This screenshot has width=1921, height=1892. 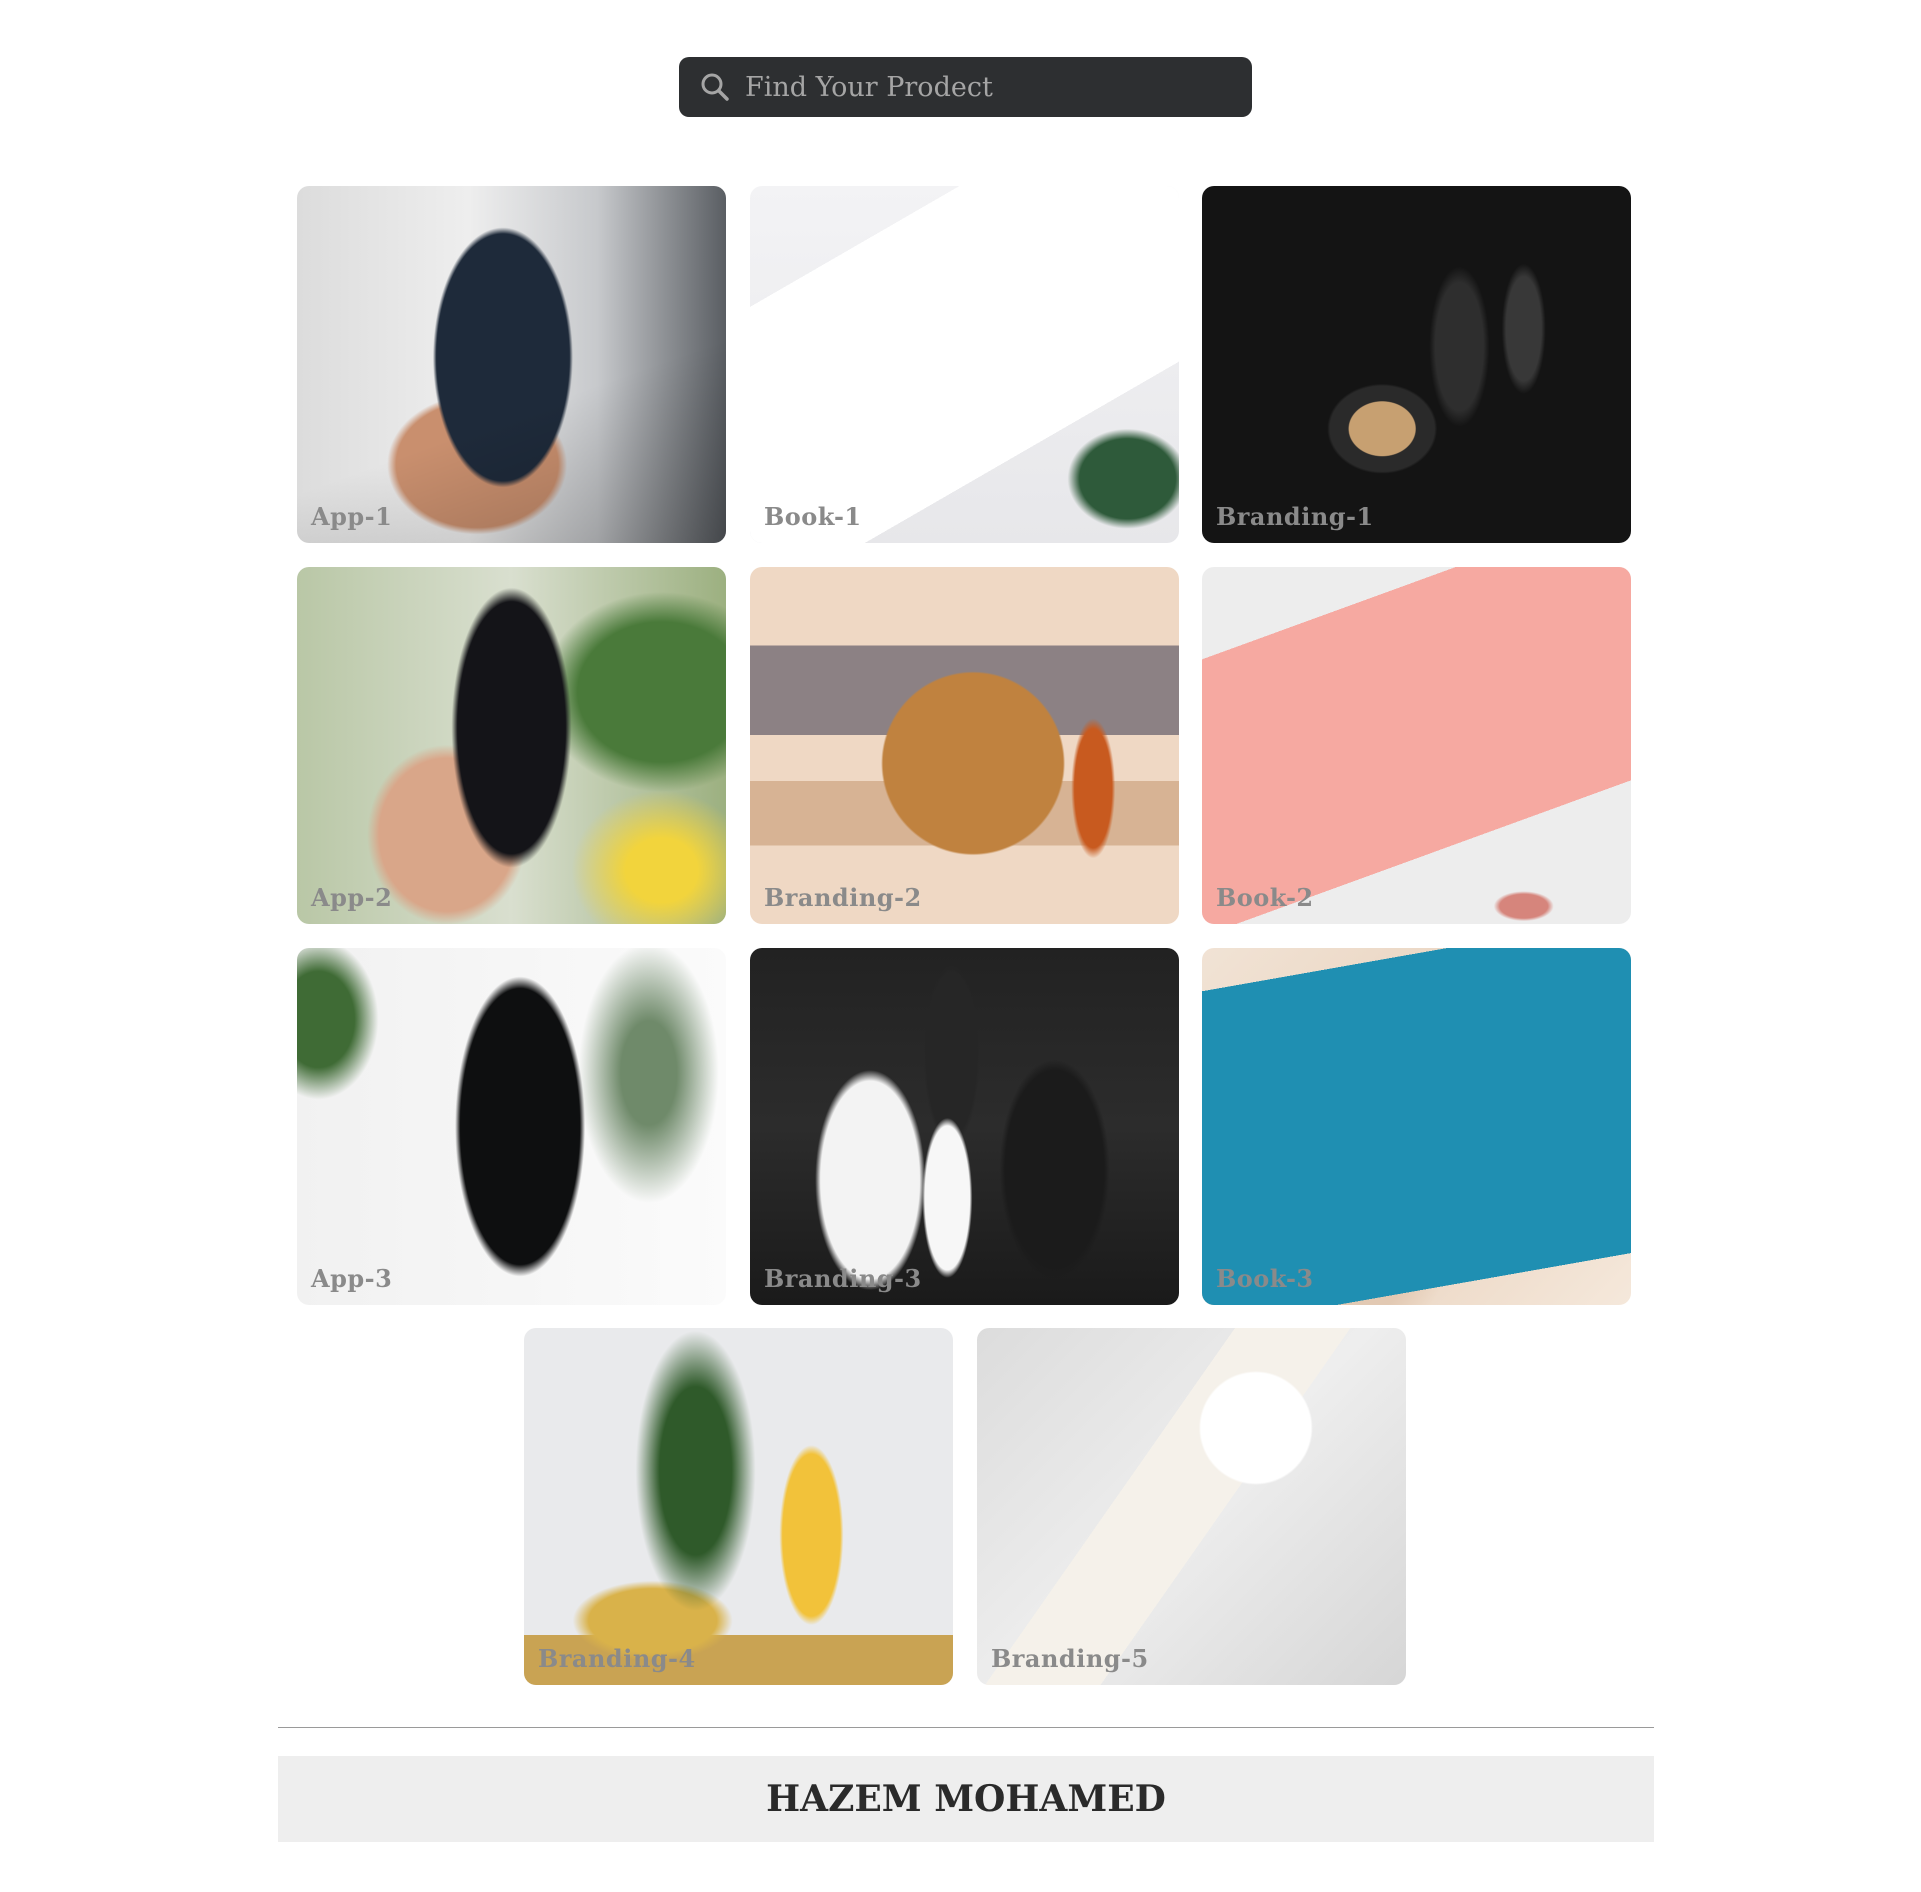 I want to click on product-card-app-1: App-1, so click(x=511, y=364).